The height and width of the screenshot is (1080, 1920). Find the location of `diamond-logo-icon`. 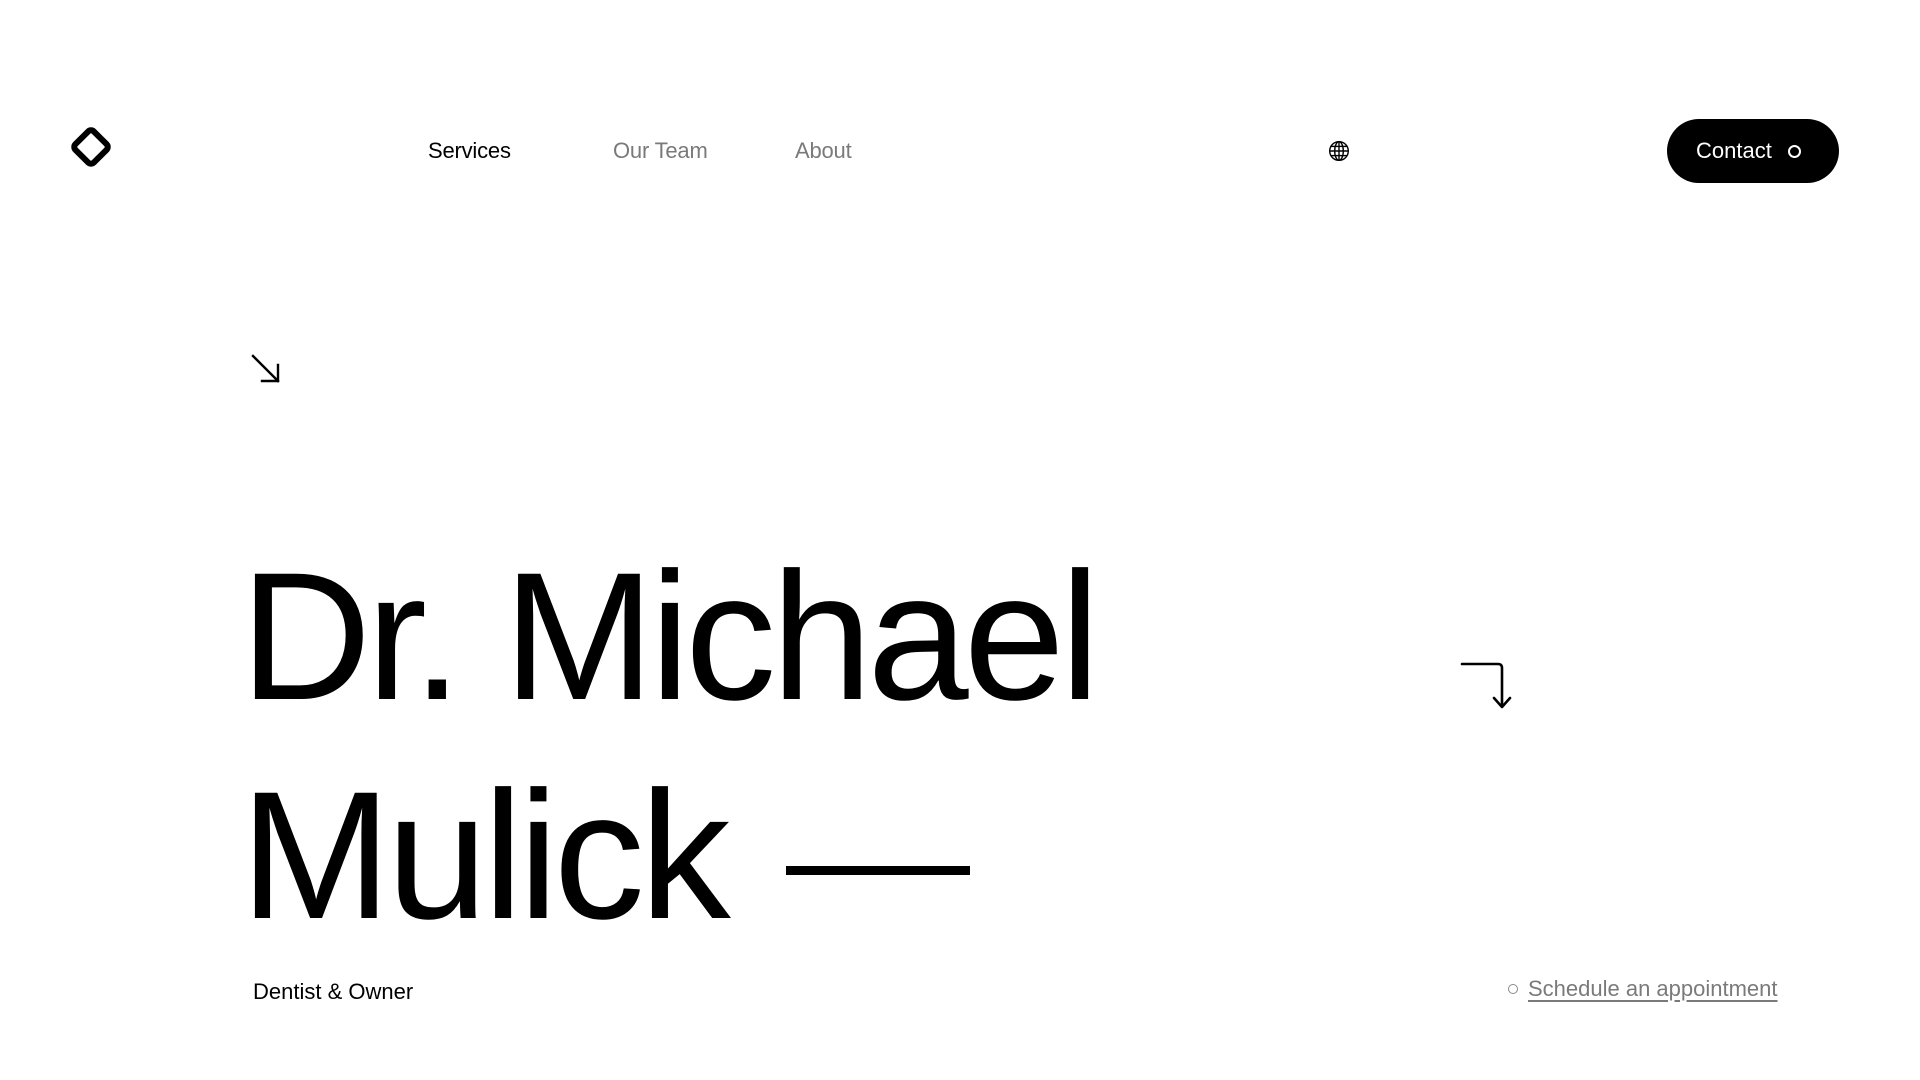

diamond-logo-icon is located at coordinates (91, 147).